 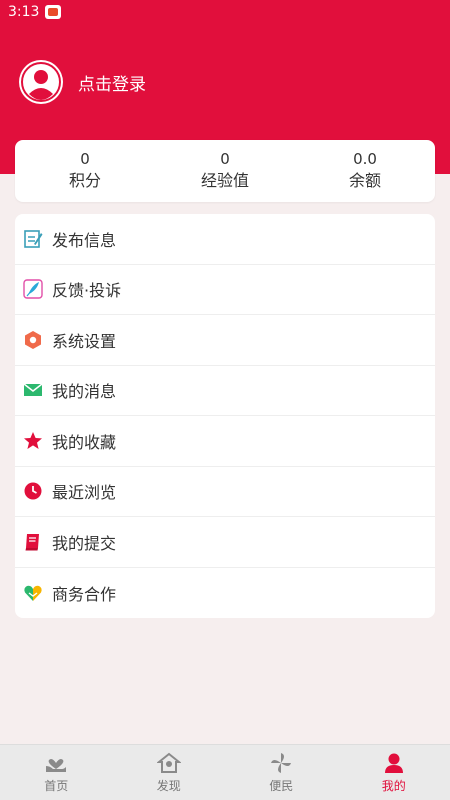 What do you see at coordinates (84, 543) in the screenshot?
I see `menu-label: 我的提交` at bounding box center [84, 543].